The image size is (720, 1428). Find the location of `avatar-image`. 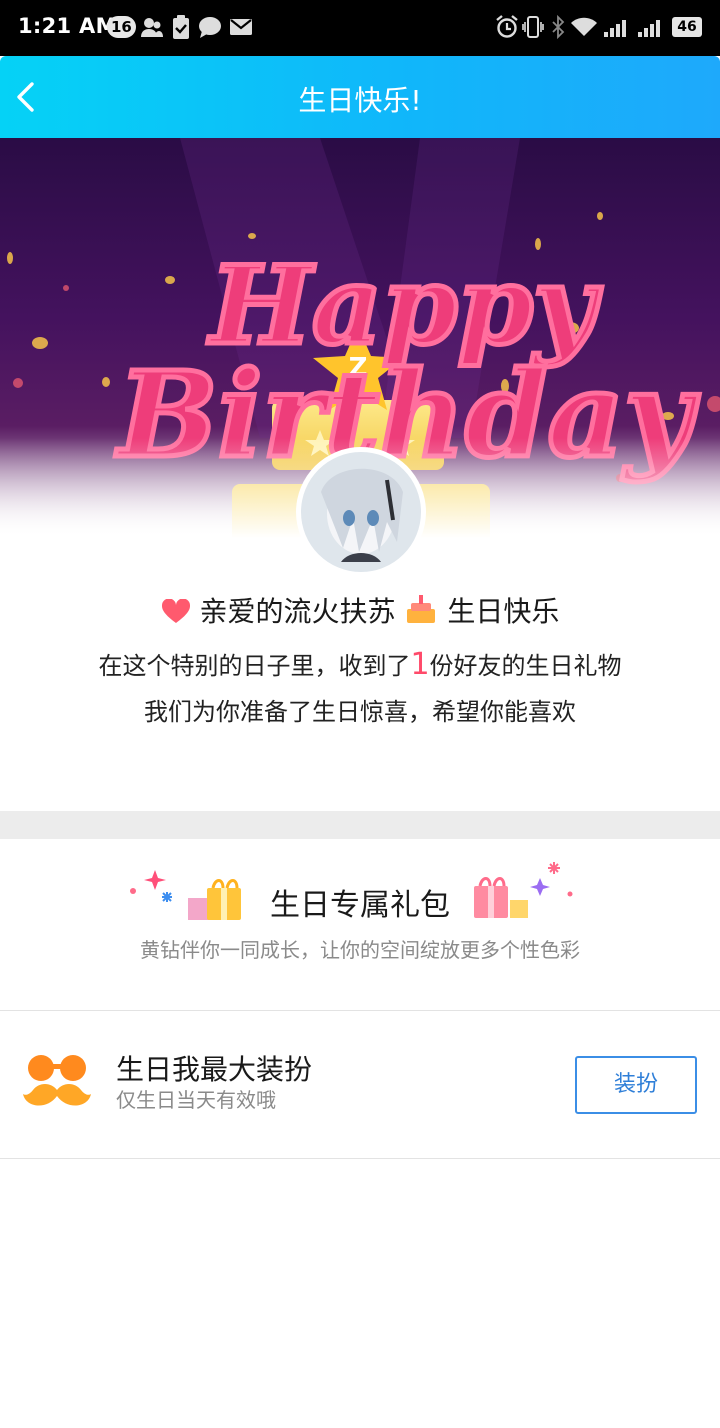

avatar-image is located at coordinates (361, 512).